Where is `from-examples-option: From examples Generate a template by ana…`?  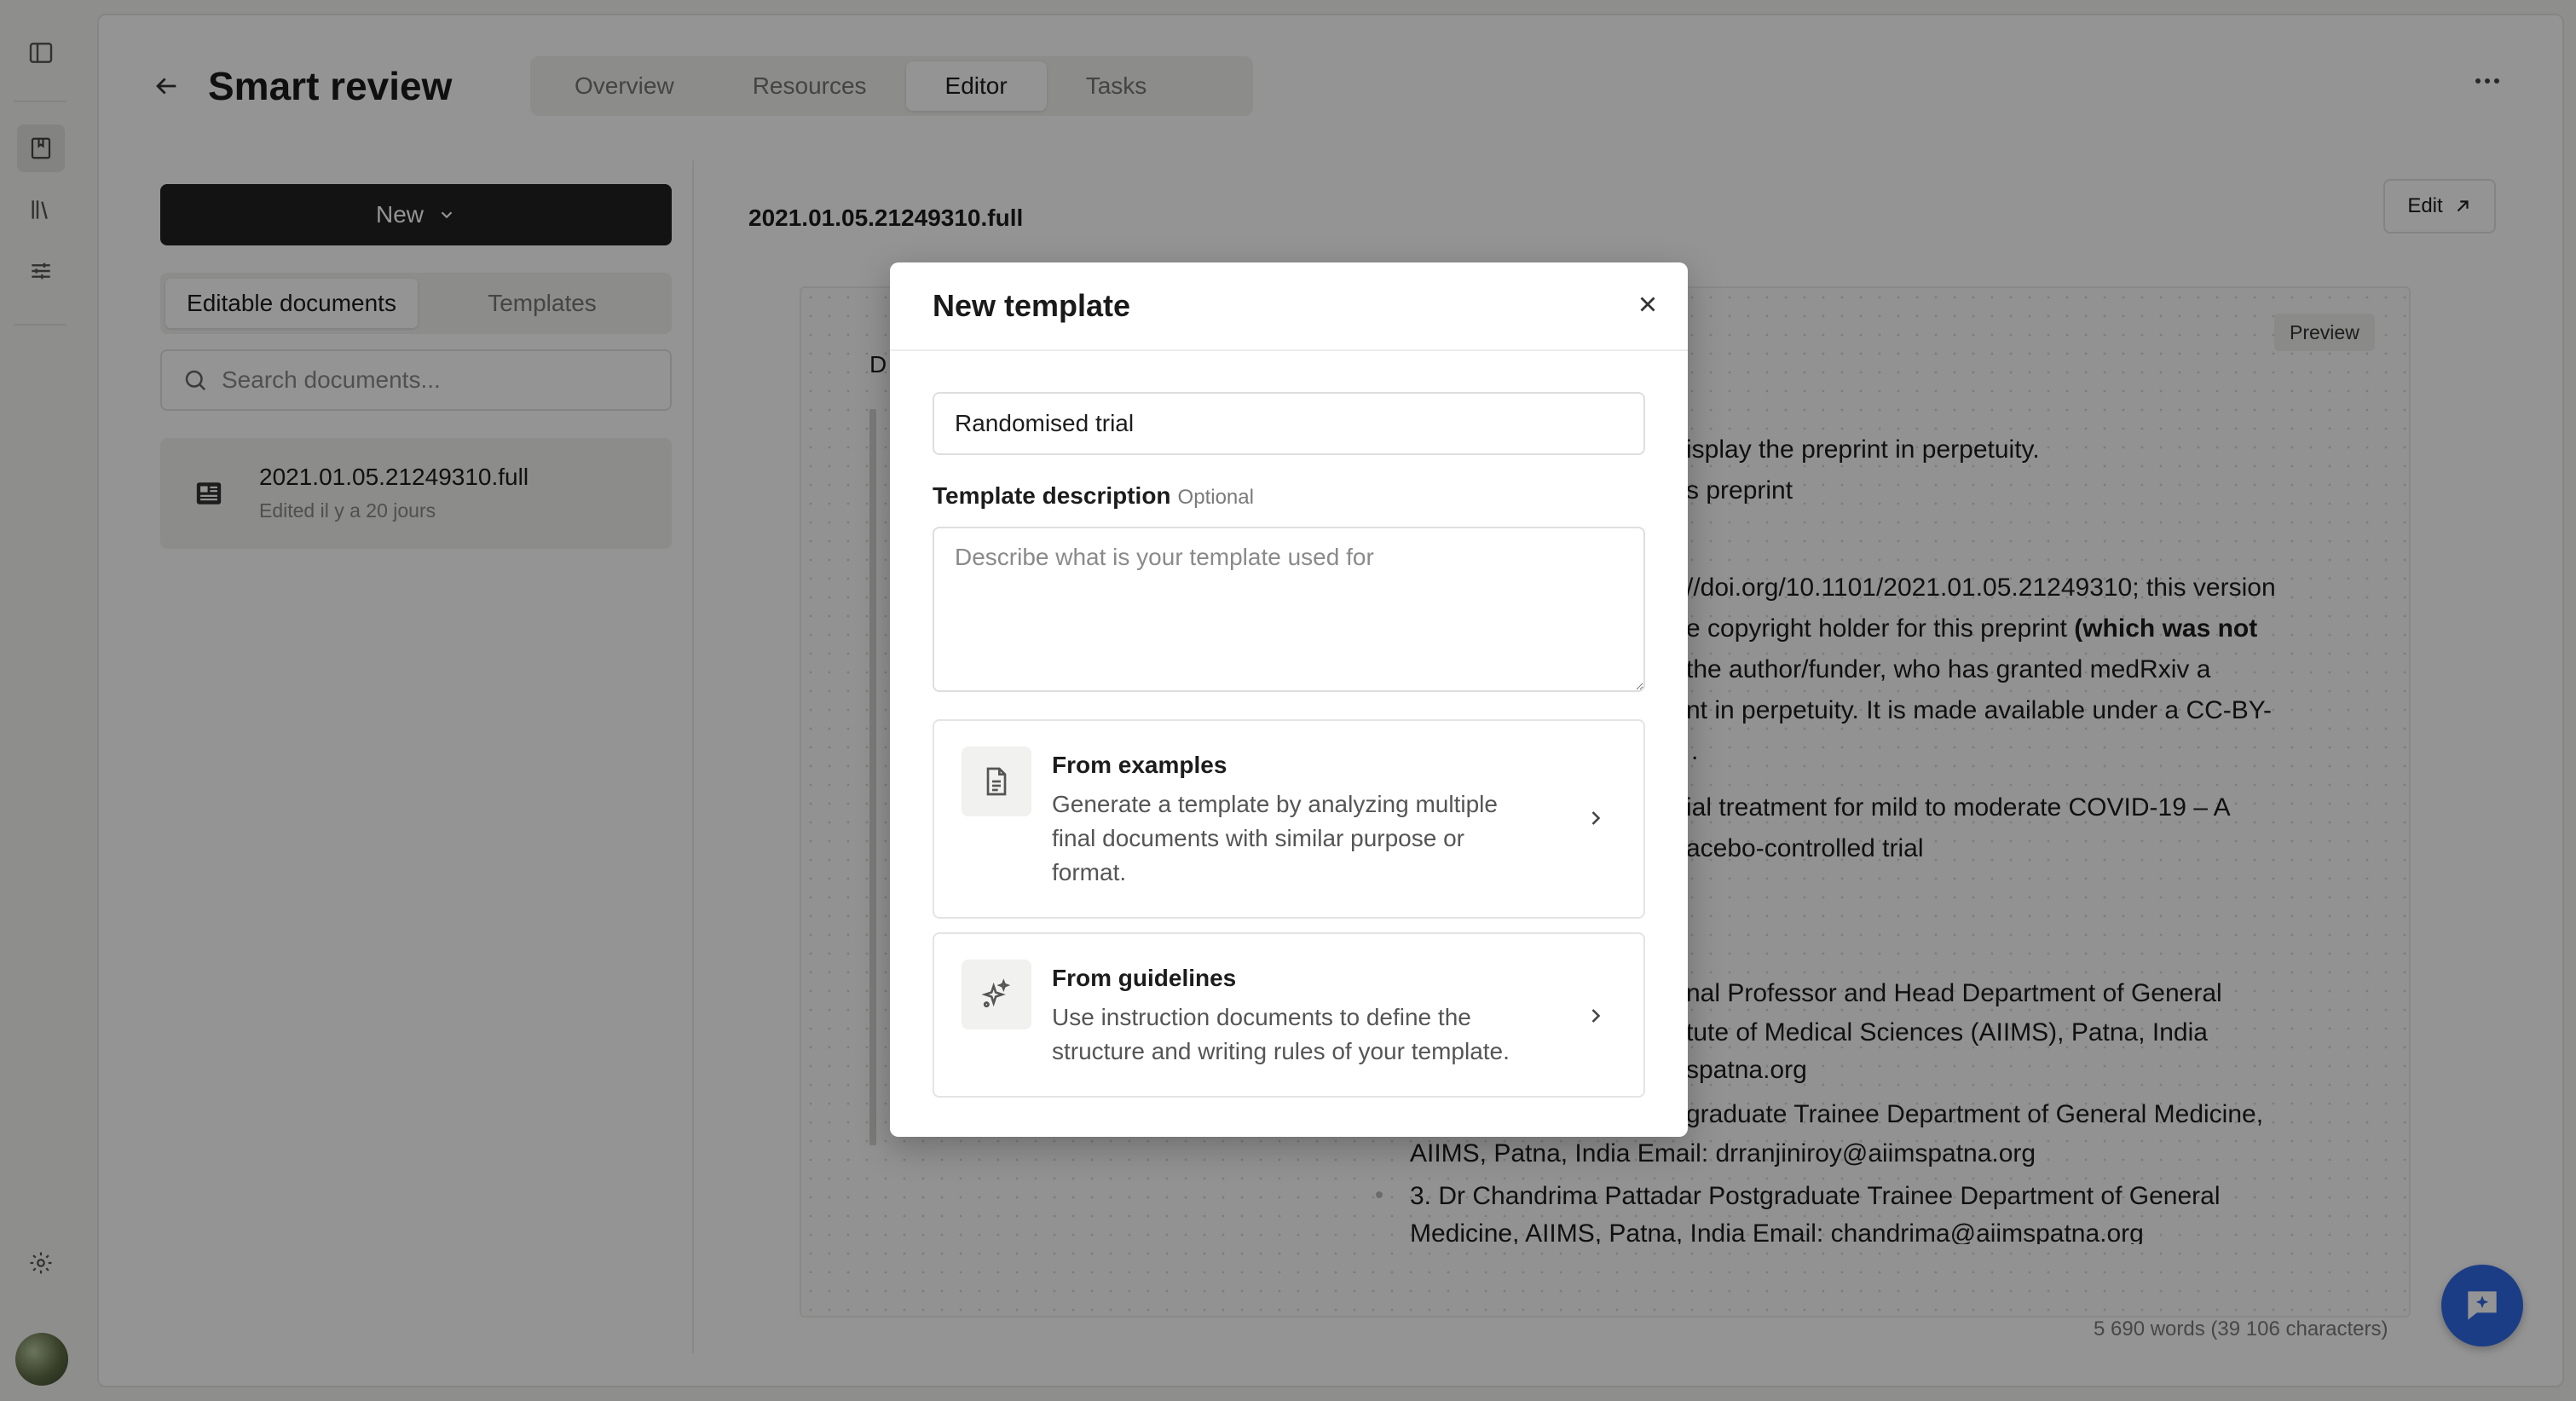
from-examples-option: From examples Generate a template by ana… is located at coordinates (1289, 819).